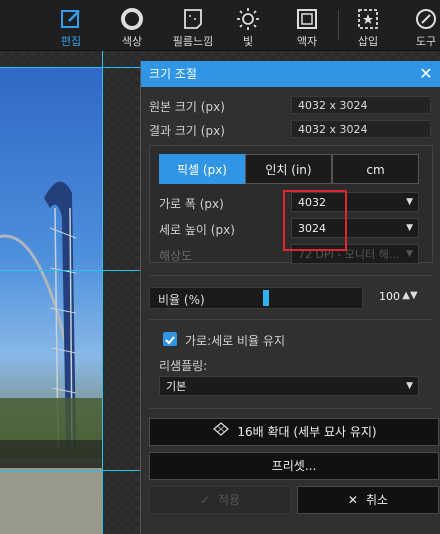  What do you see at coordinates (176, 386) in the screenshot?
I see `resampling-value: 기본` at bounding box center [176, 386].